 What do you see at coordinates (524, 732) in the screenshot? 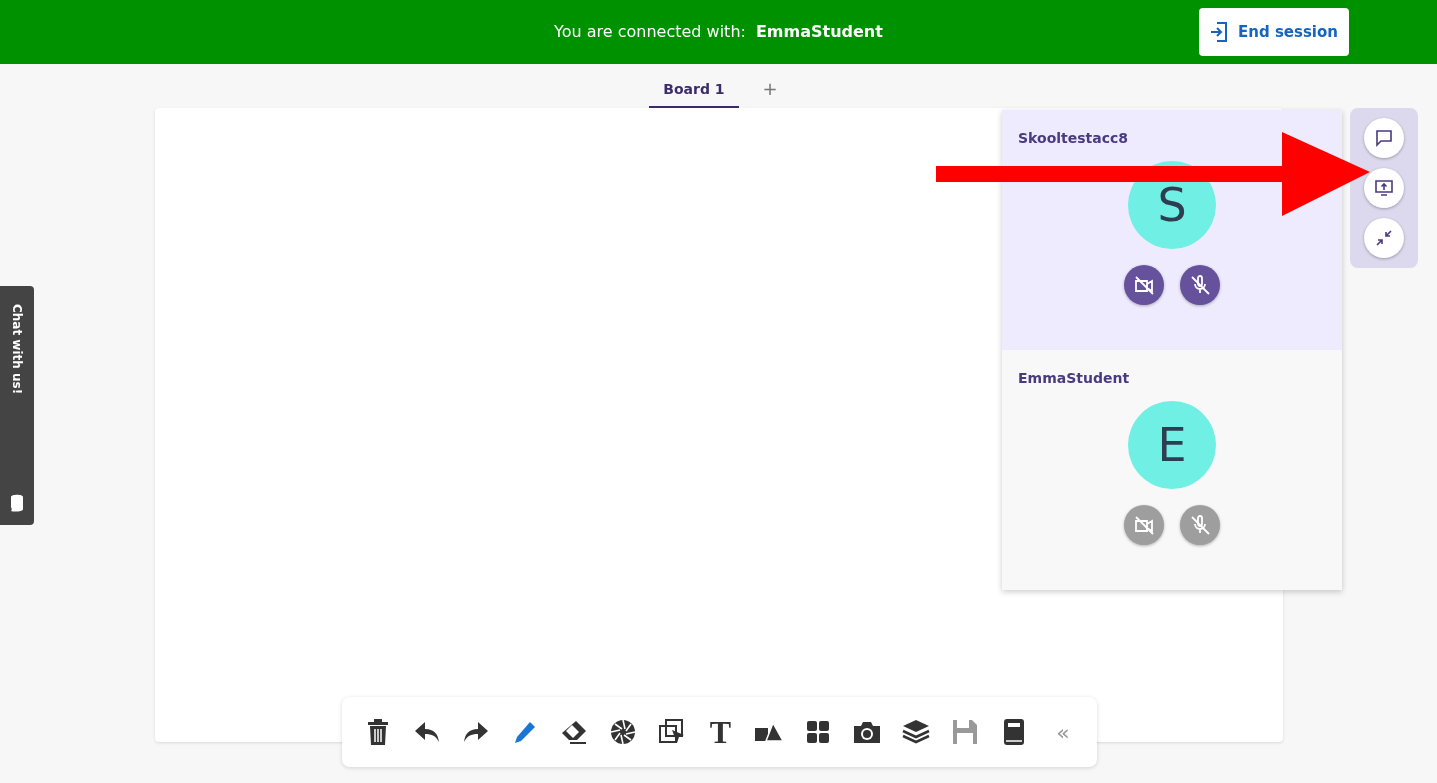
I see `pencil-icon` at bounding box center [524, 732].